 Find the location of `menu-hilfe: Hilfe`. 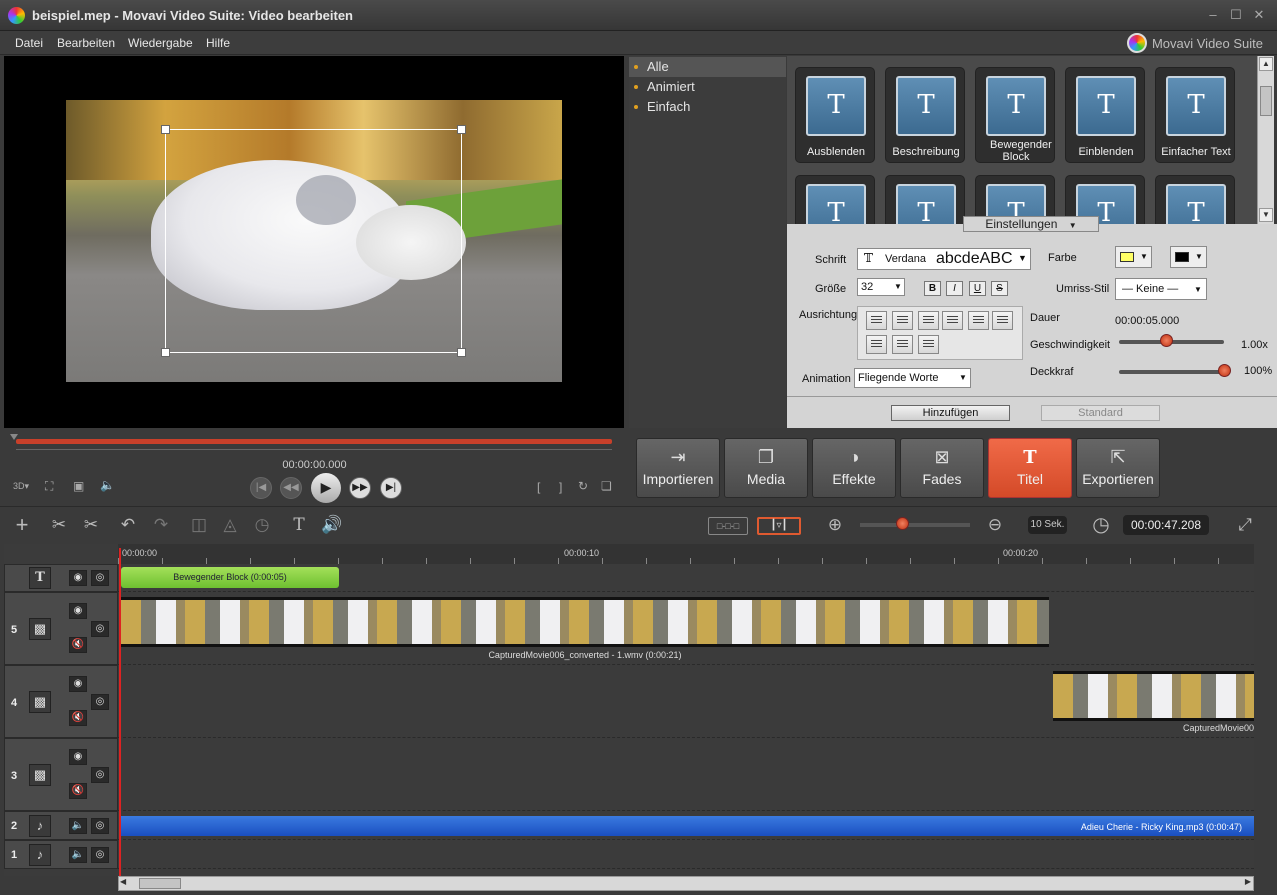

menu-hilfe: Hilfe is located at coordinates (218, 43).